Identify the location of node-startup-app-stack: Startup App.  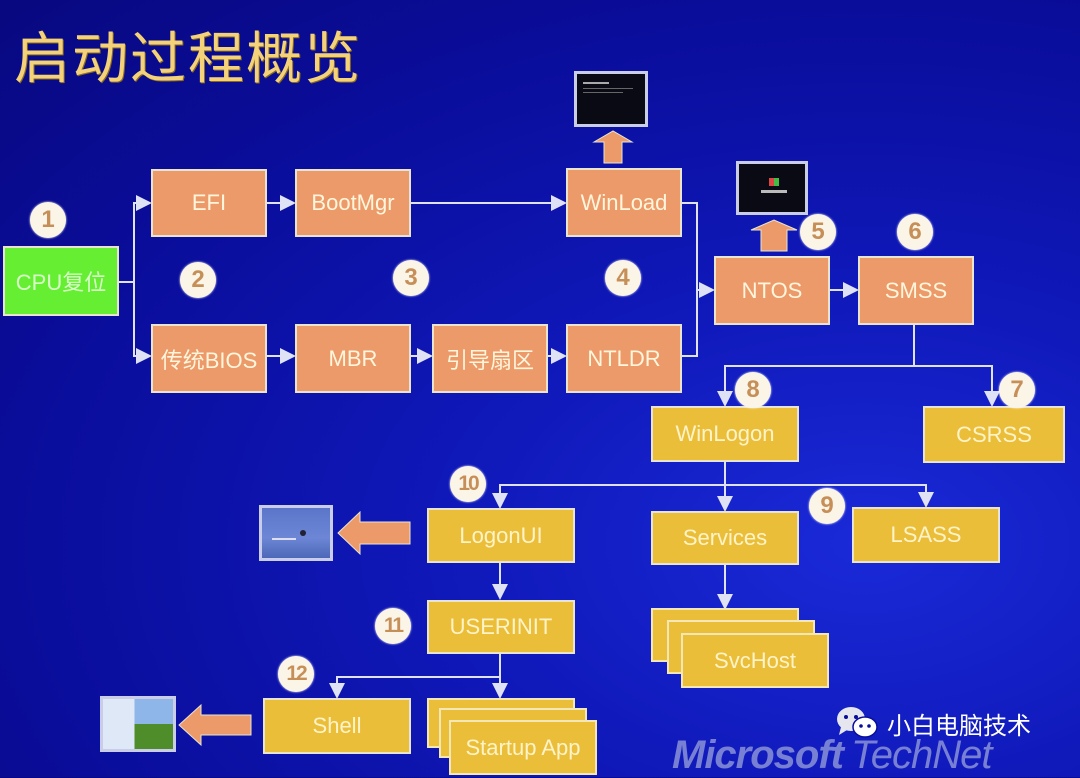
(512, 737).